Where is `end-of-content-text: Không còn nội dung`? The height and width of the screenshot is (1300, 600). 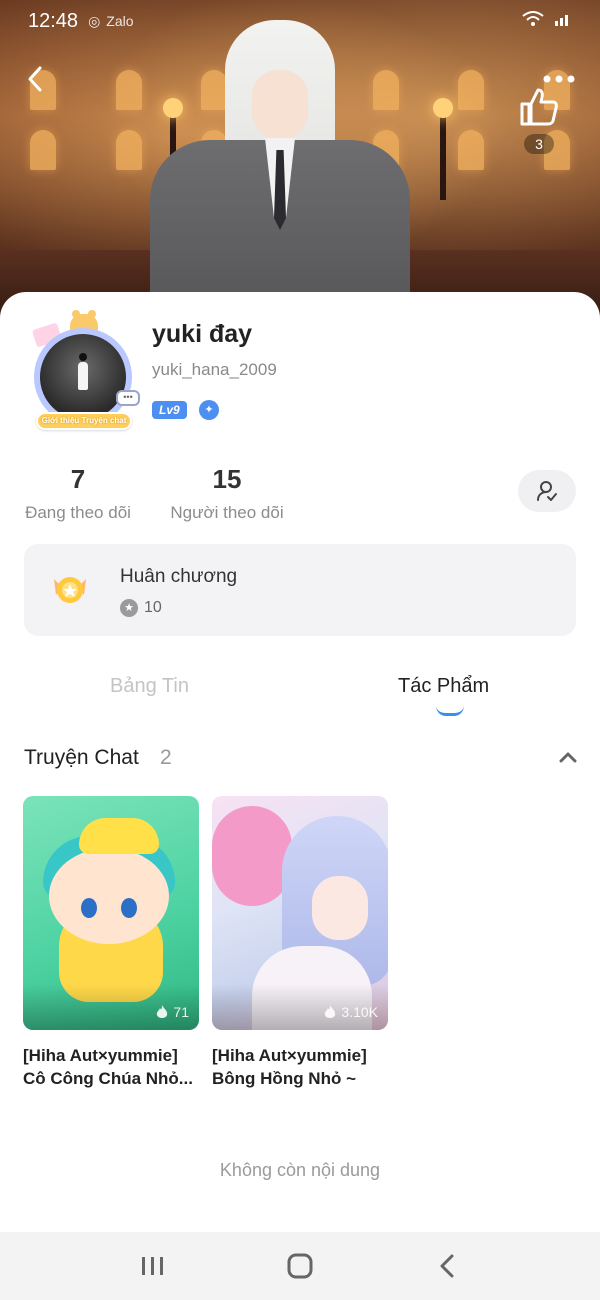 end-of-content-text: Không còn nội dung is located at coordinates (300, 1170).